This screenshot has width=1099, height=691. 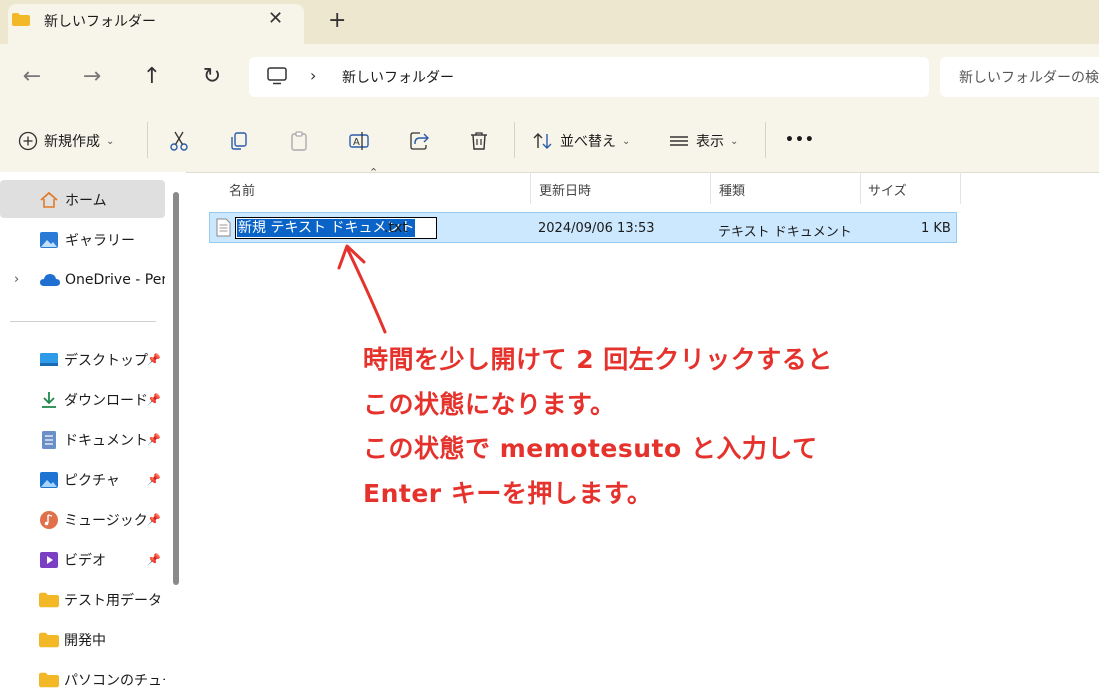 I want to click on sidebar-item-pictures: ピクチャ 📌, so click(x=101, y=480).